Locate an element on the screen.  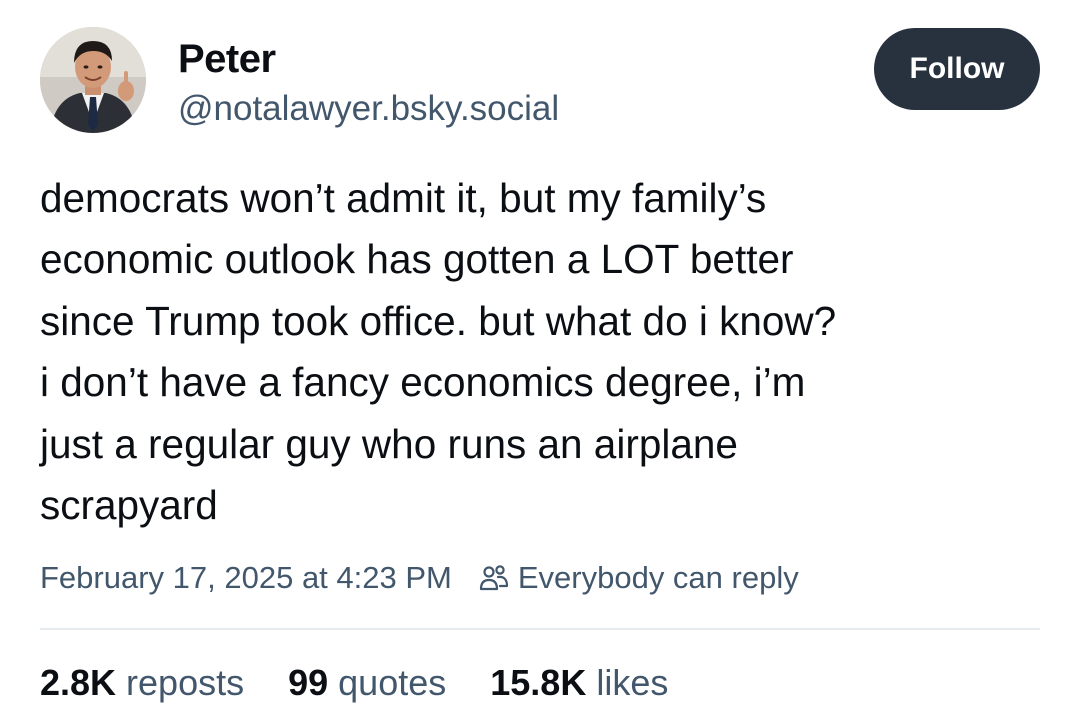
divider is located at coordinates (540, 629).